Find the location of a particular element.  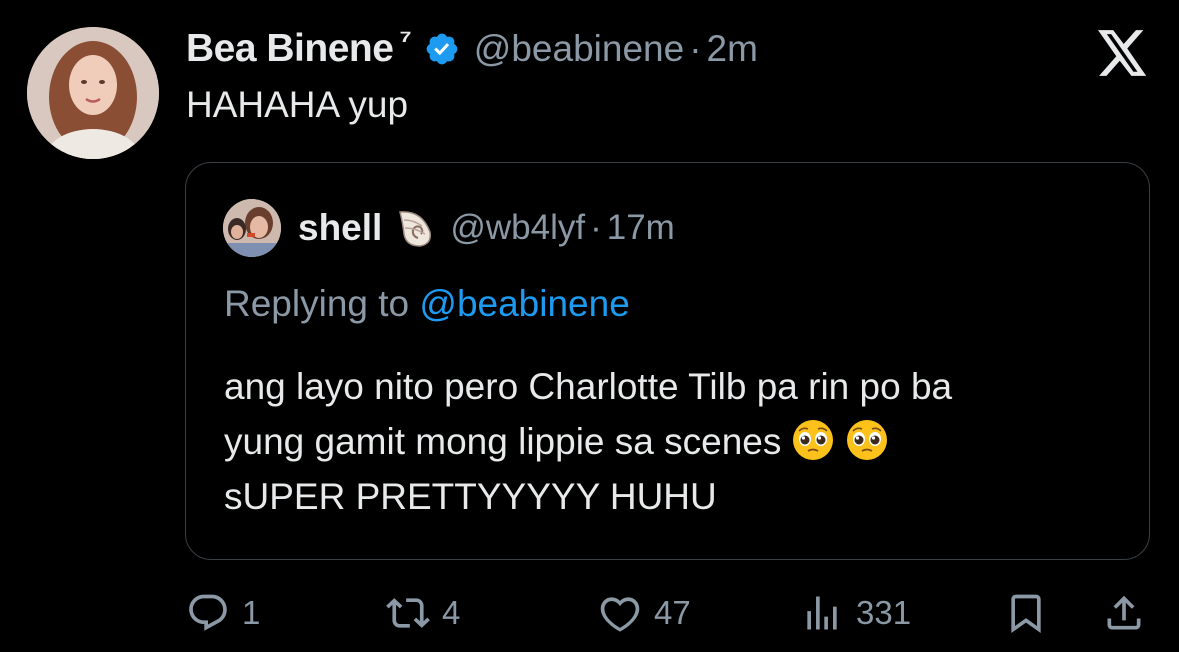

handle: @beabinene is located at coordinates (579, 49).